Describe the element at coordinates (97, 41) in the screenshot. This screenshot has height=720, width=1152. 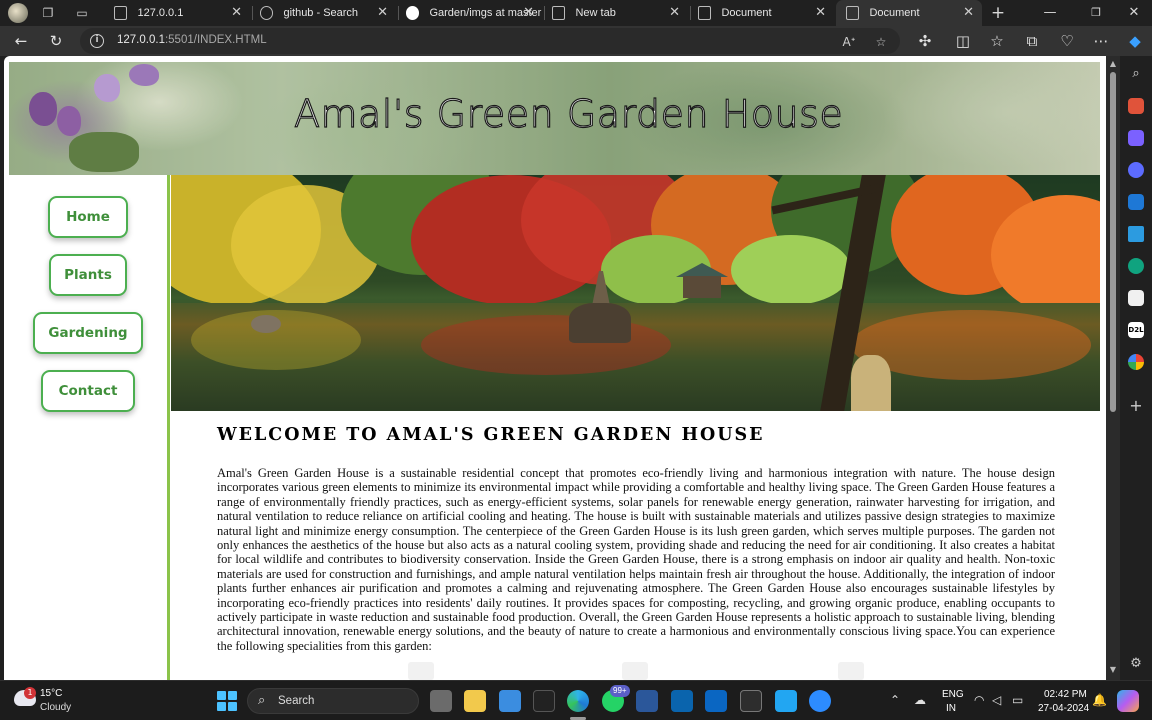
I see `info-icon: i` at that location.